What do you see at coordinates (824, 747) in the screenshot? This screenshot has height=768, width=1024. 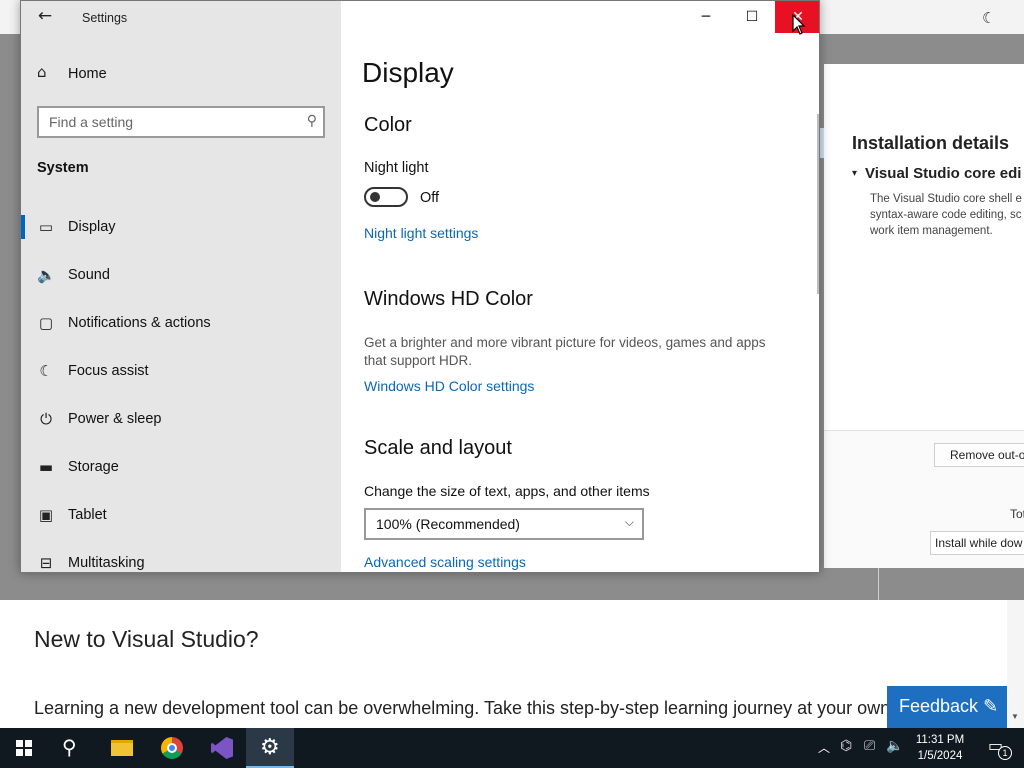 I see `show-hidden-icons-chevron-icon: ︿` at bounding box center [824, 747].